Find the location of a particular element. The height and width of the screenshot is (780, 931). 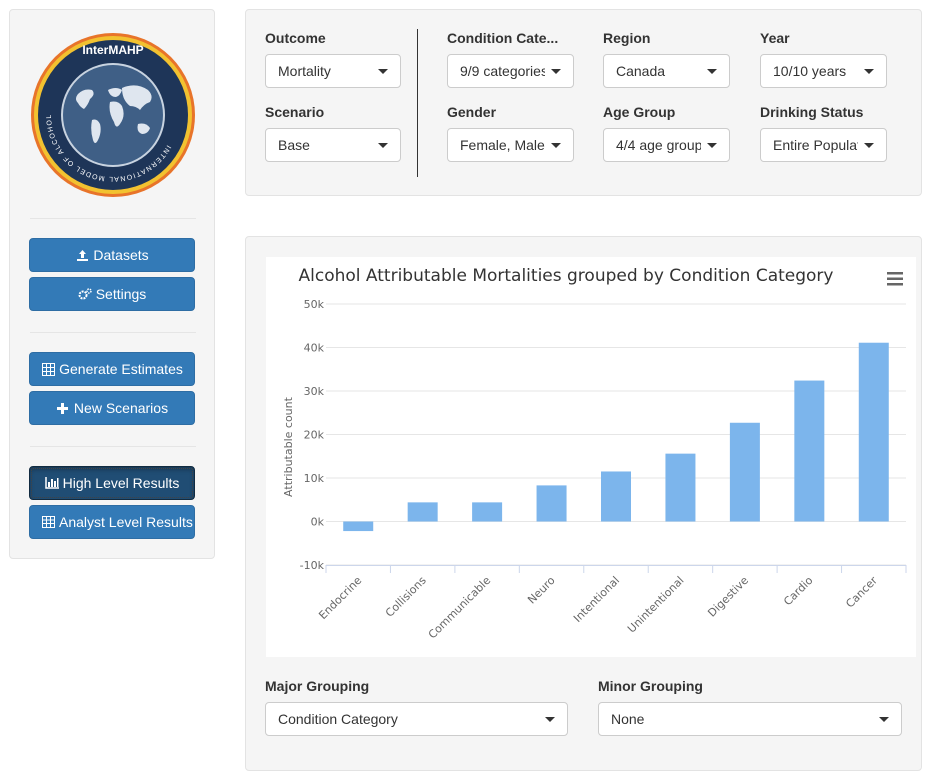

settings-label: Settings is located at coordinates (121, 294).